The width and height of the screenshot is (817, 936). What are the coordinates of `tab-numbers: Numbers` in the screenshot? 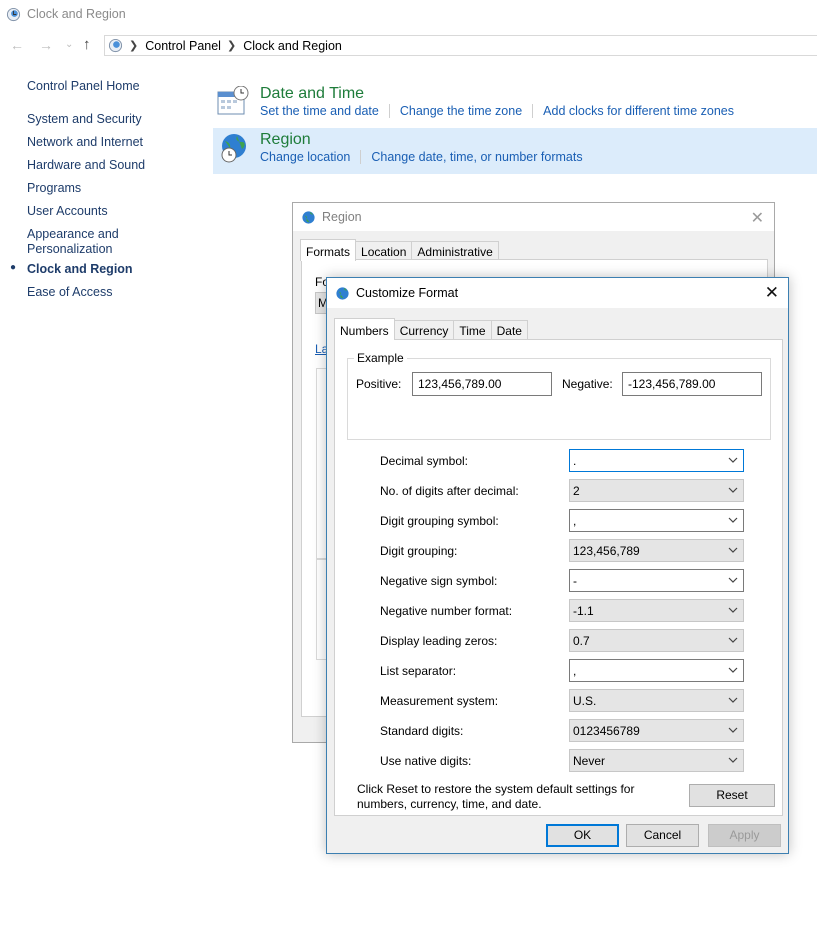 It's located at (364, 329).